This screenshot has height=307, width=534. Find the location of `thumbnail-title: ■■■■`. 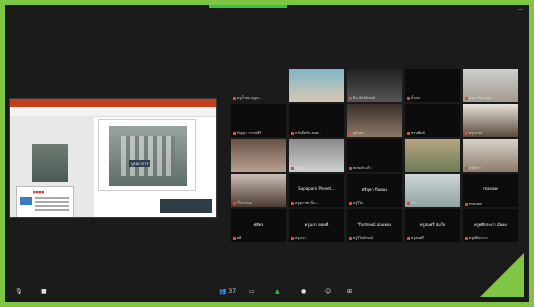

thumbnail-title: ■■■■ is located at coordinates (39, 192).